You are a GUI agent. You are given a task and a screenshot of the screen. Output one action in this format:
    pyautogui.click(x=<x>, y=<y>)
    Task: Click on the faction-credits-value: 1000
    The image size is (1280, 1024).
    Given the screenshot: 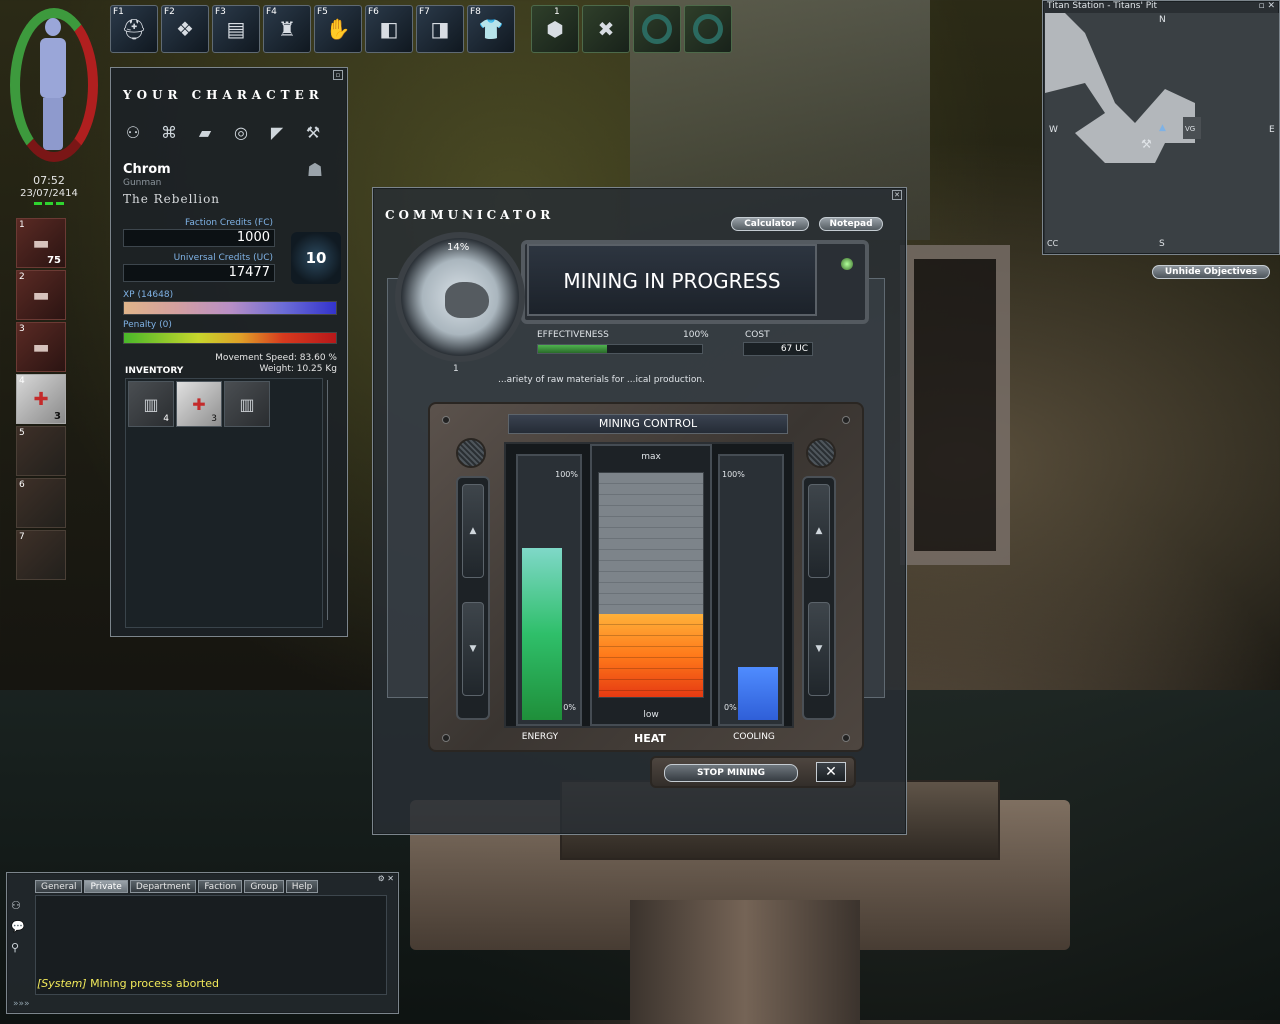 What is the action you would take?
    pyautogui.click(x=199, y=238)
    